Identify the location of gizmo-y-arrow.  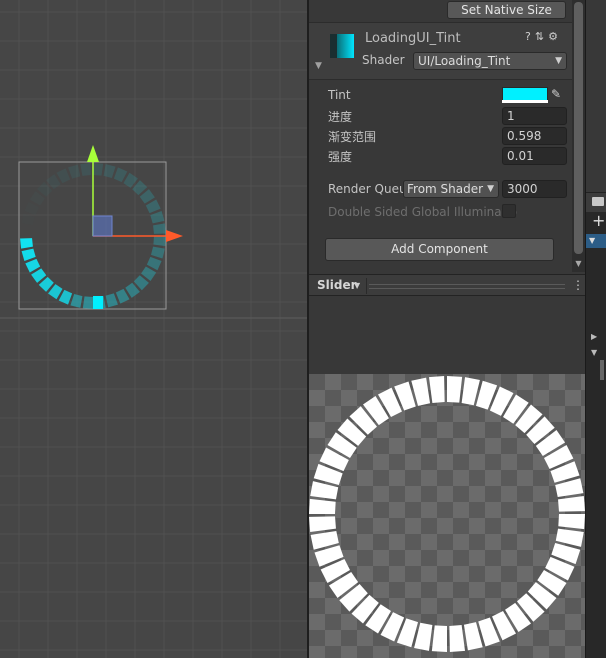
(93, 153).